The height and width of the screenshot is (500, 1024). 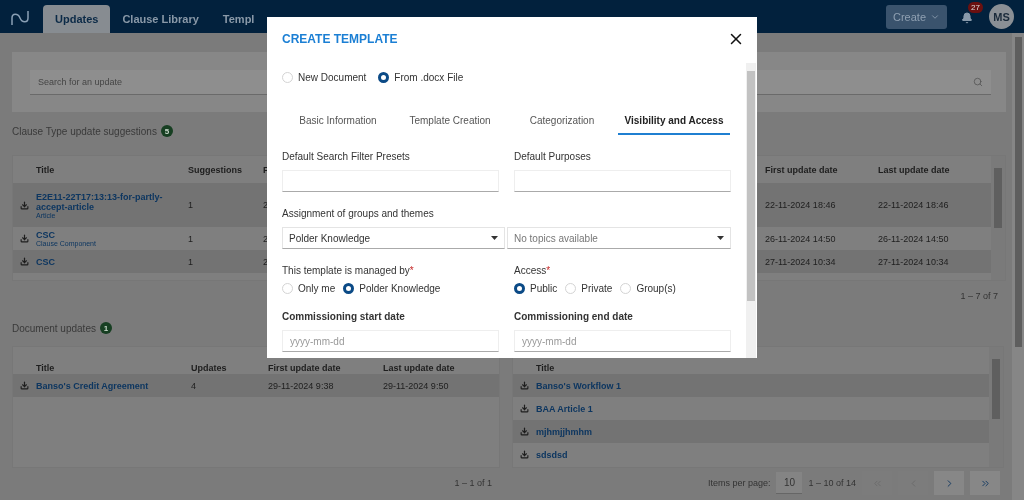 I want to click on count-badge: 1, so click(x=105, y=328).